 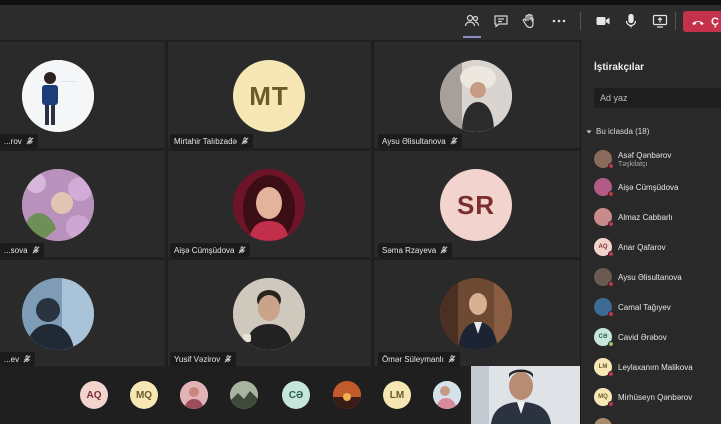 I want to click on sunset-photo, so click(x=347, y=395).